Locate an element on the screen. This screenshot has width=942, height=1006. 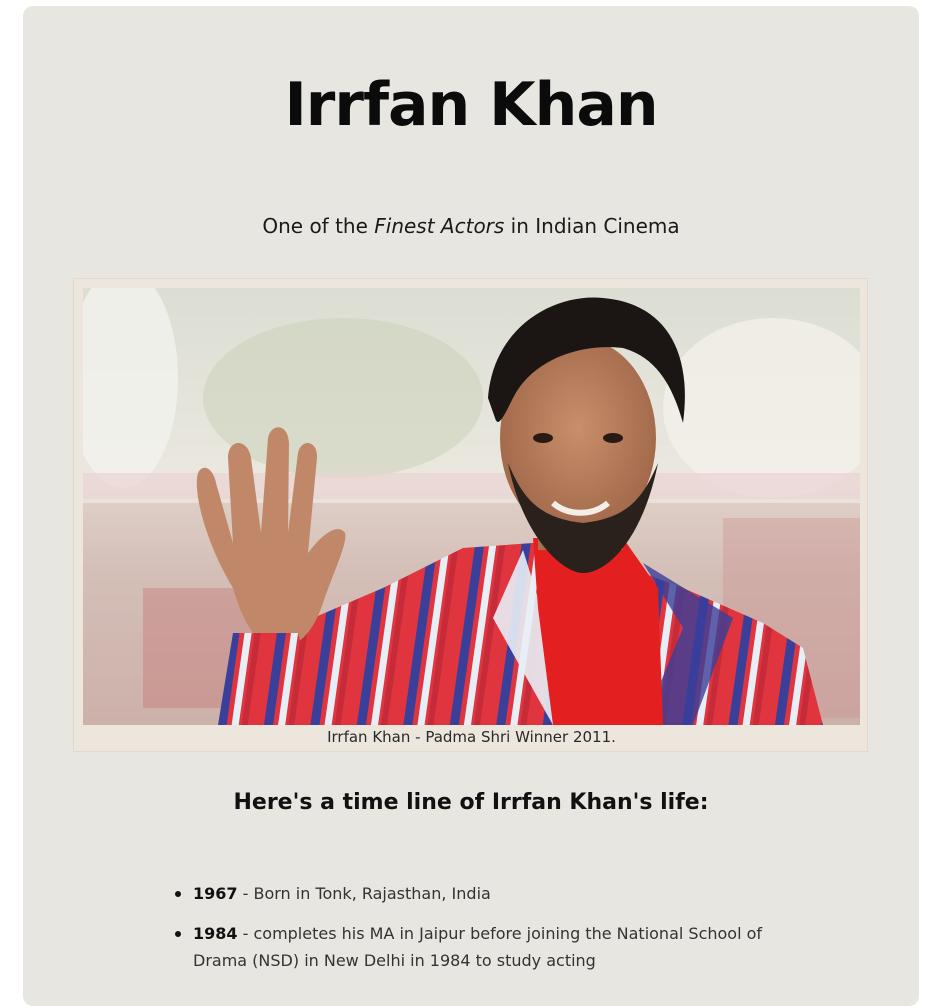
timeline-text: - Born in Tonk, Rajasthan, India is located at coordinates (364, 893).